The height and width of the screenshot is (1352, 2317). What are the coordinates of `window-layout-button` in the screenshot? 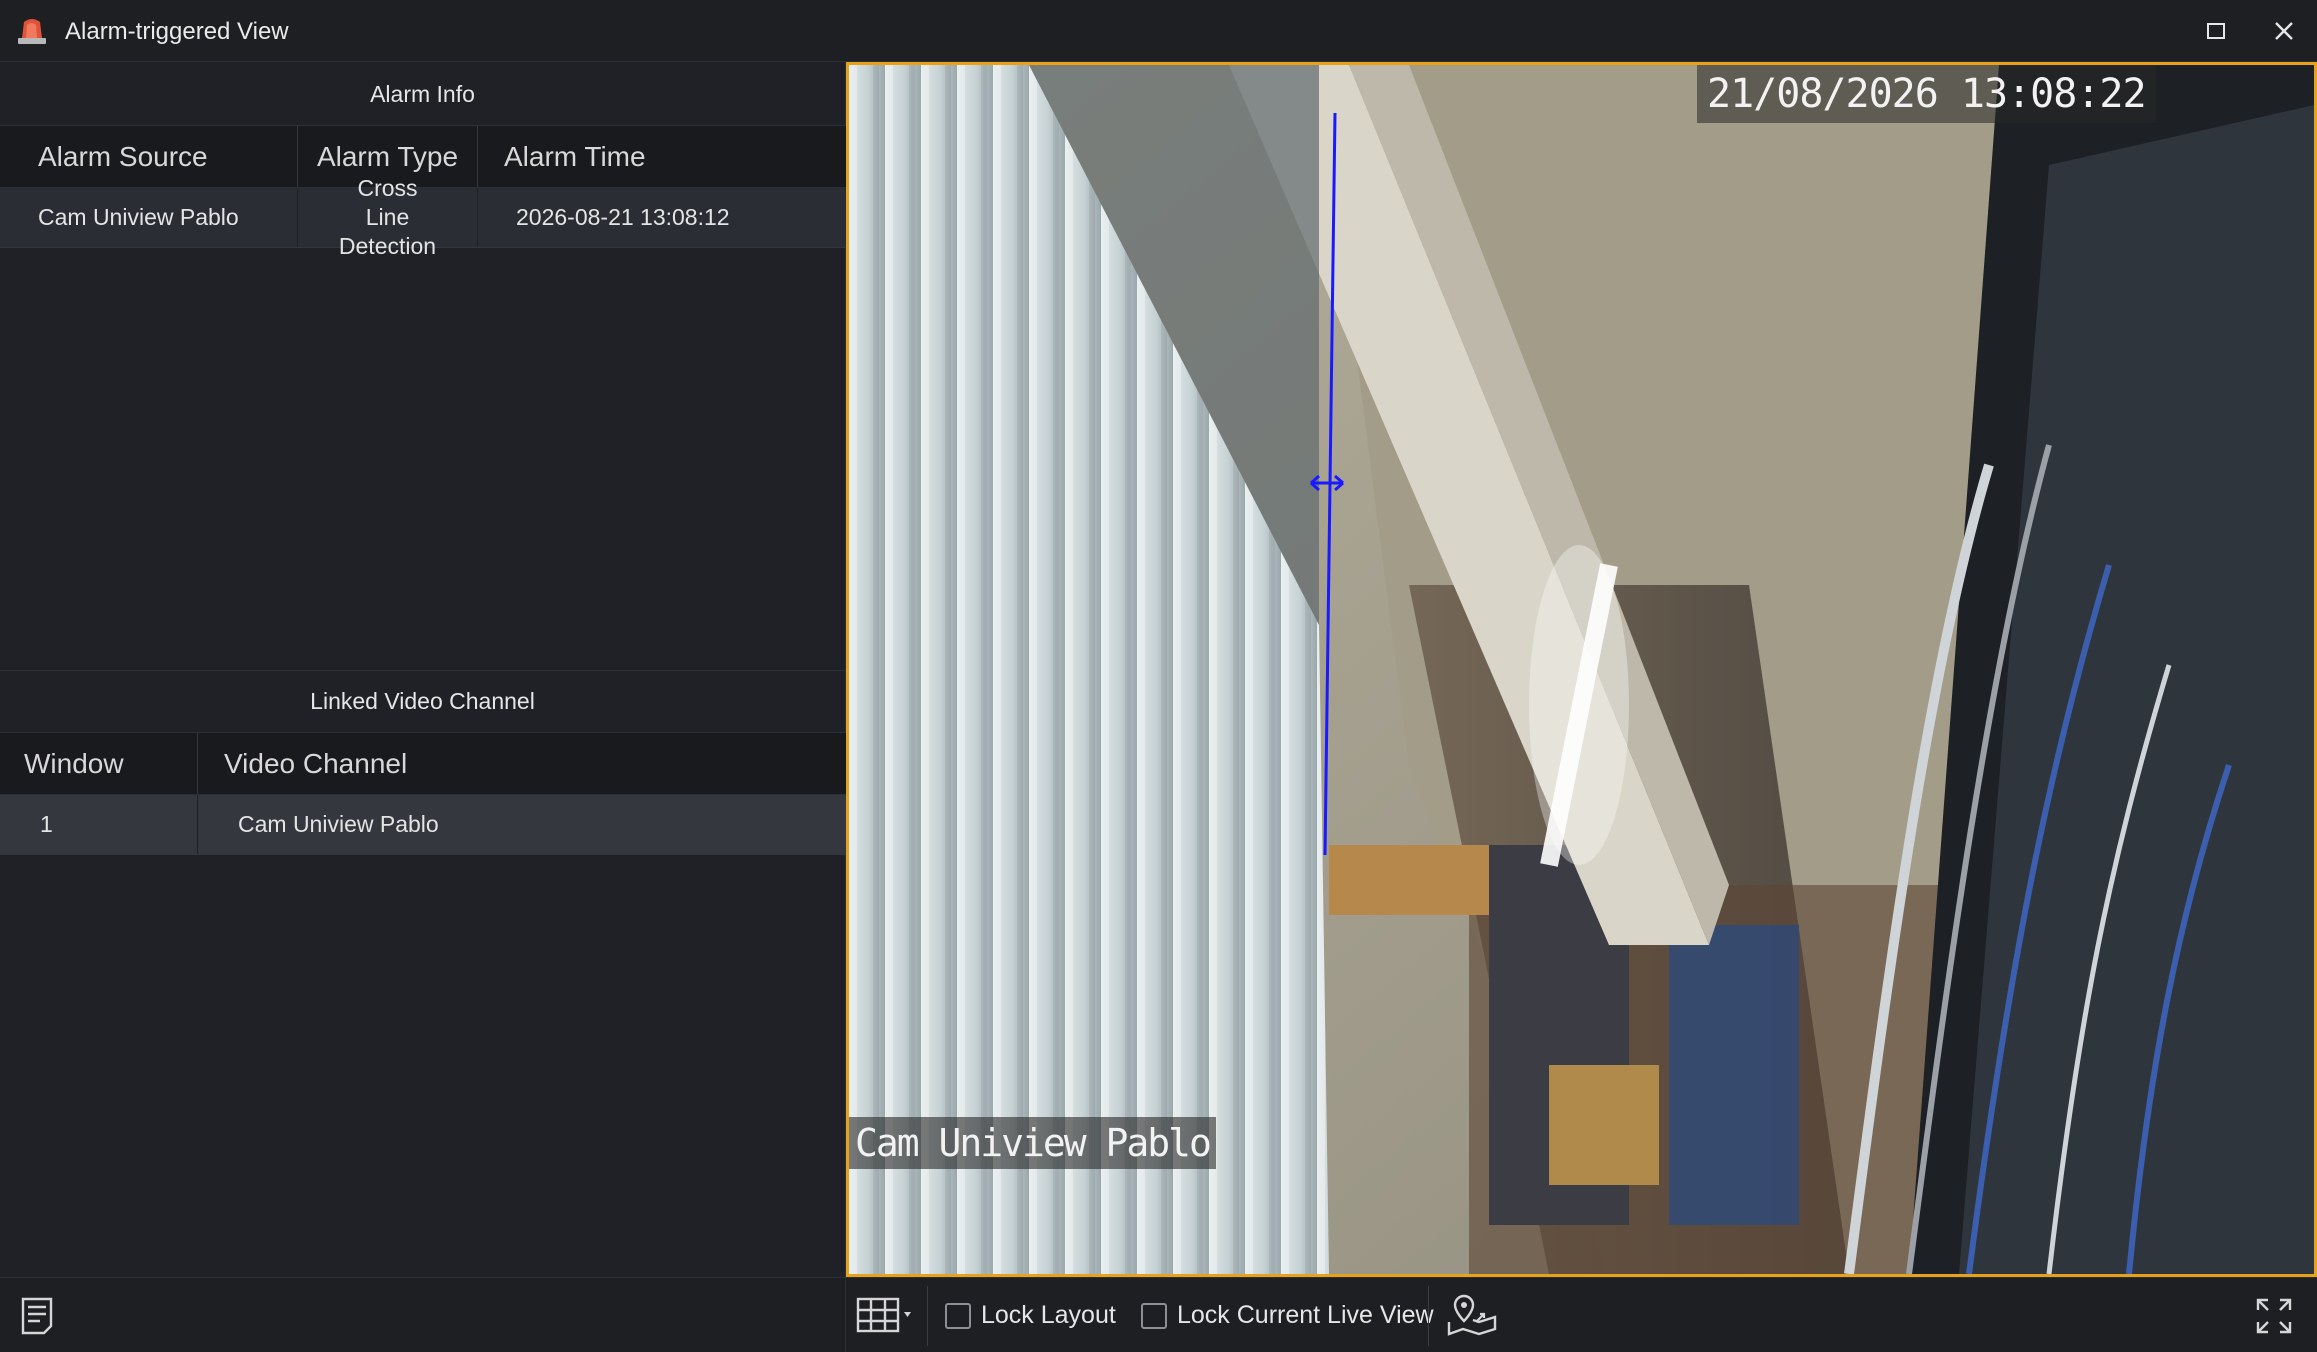 It's located at (887, 1315).